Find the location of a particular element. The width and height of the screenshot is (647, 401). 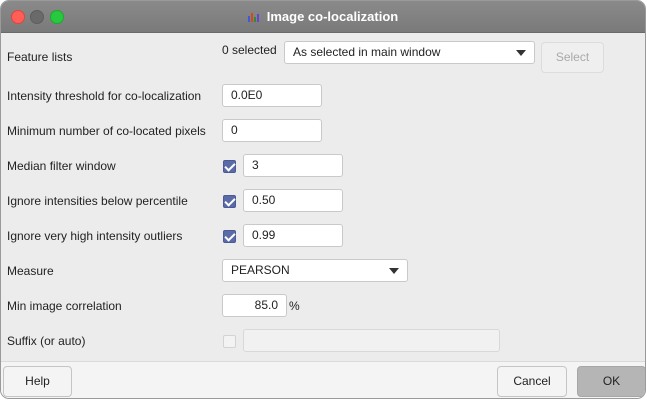

median-filter-label: Median filter window is located at coordinates (61, 166).